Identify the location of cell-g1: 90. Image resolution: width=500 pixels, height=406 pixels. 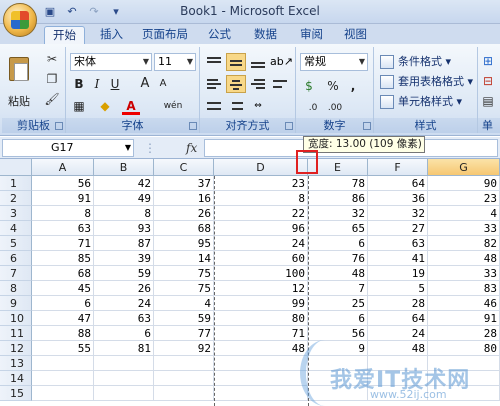
(464, 183).